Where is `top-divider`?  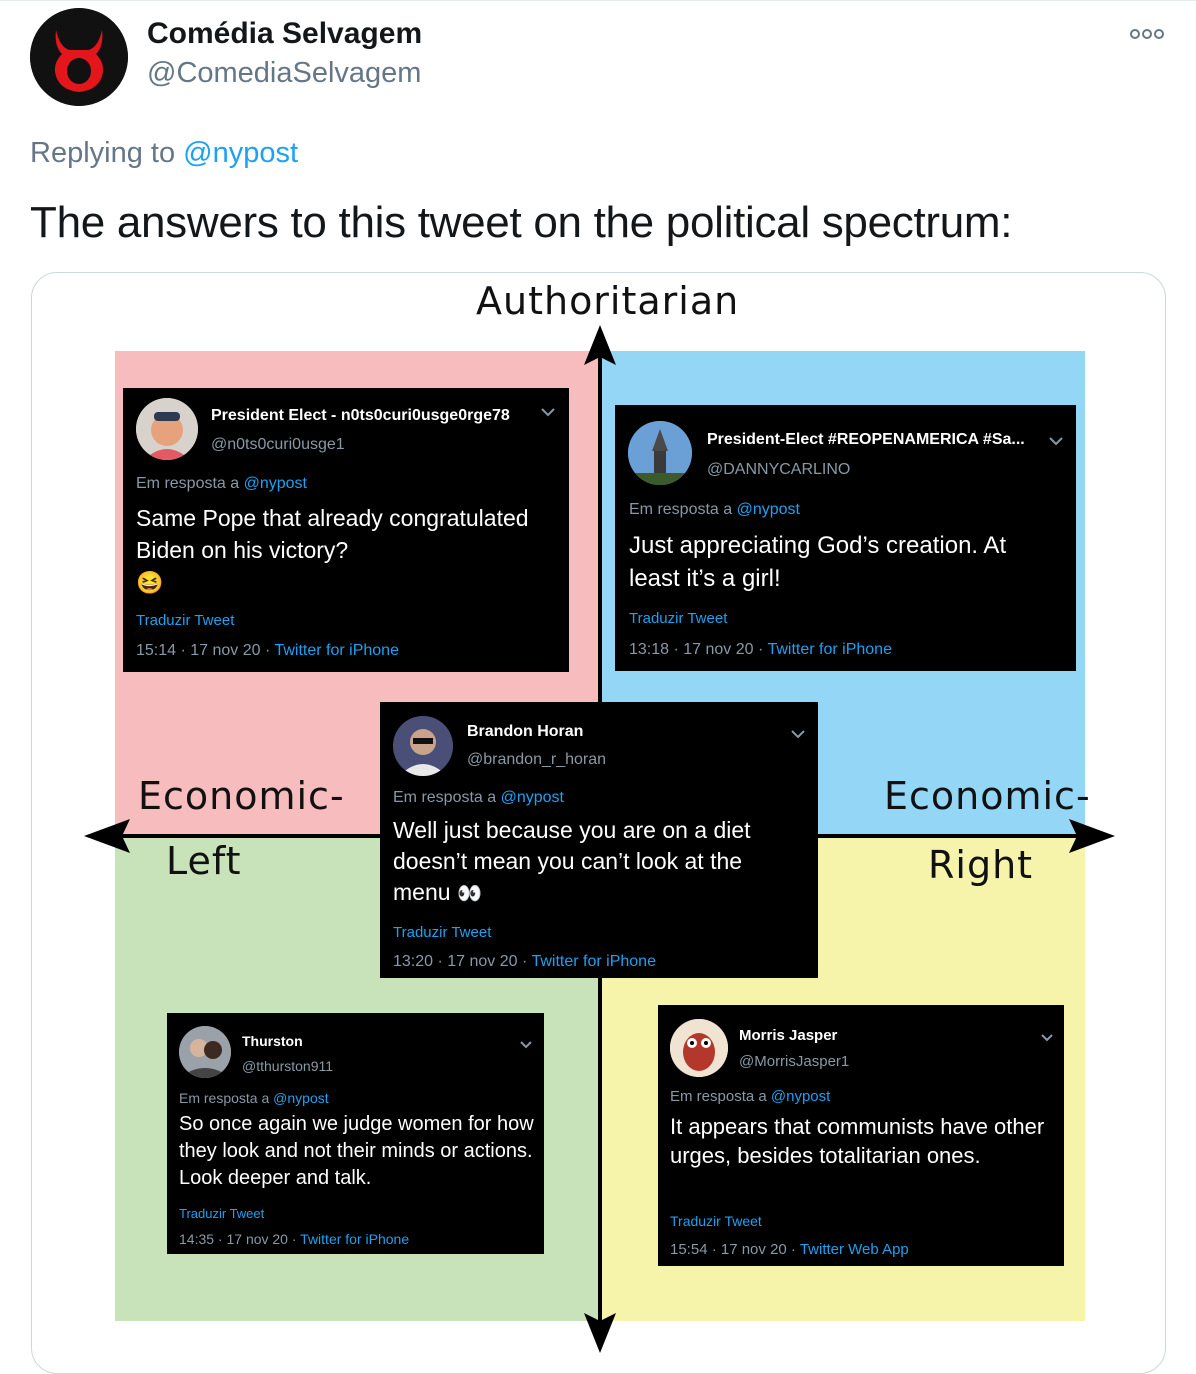
top-divider is located at coordinates (598, 0).